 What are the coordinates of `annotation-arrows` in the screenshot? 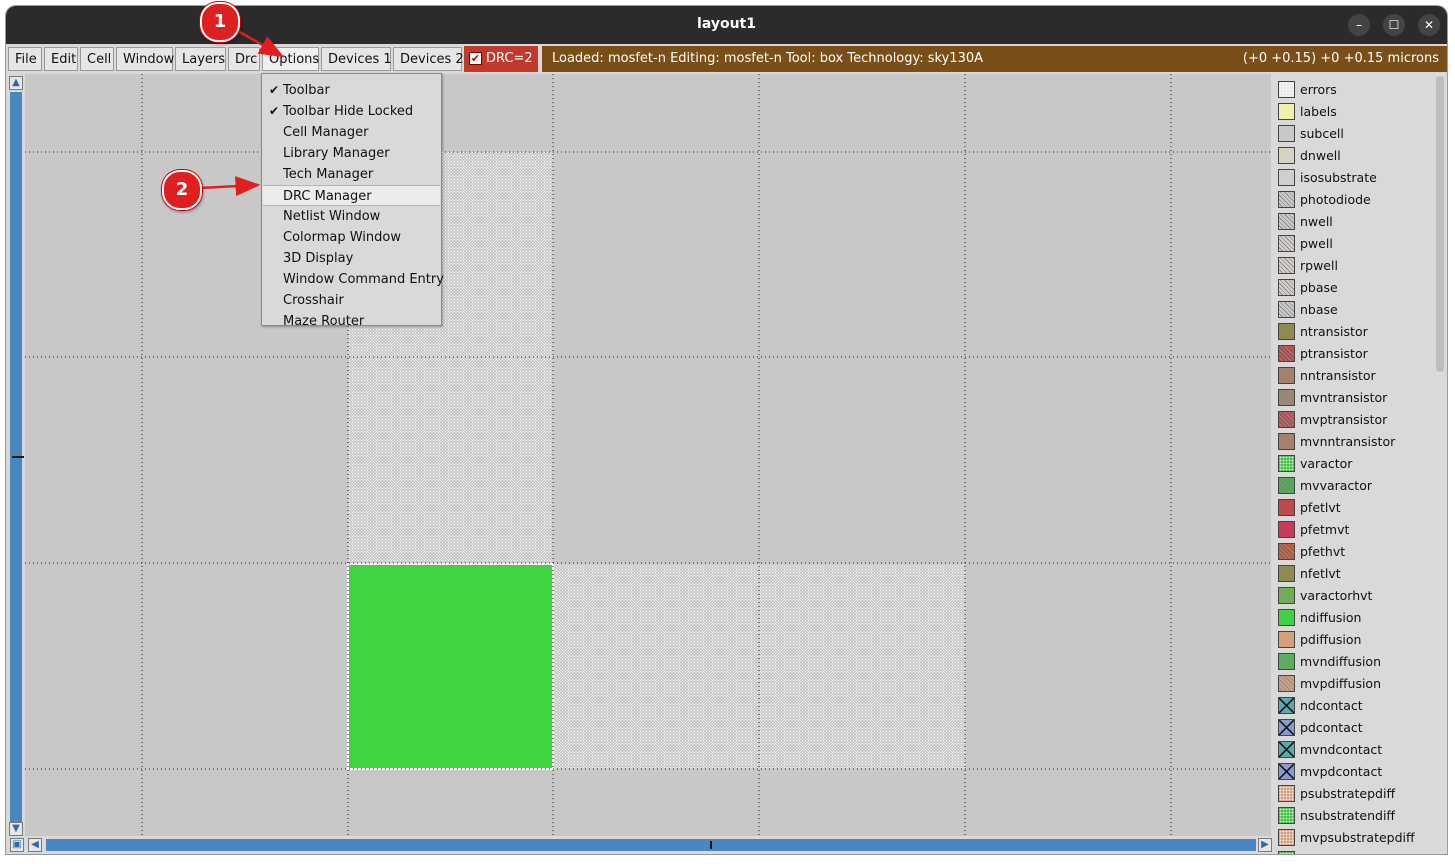 It's located at (242, 112).